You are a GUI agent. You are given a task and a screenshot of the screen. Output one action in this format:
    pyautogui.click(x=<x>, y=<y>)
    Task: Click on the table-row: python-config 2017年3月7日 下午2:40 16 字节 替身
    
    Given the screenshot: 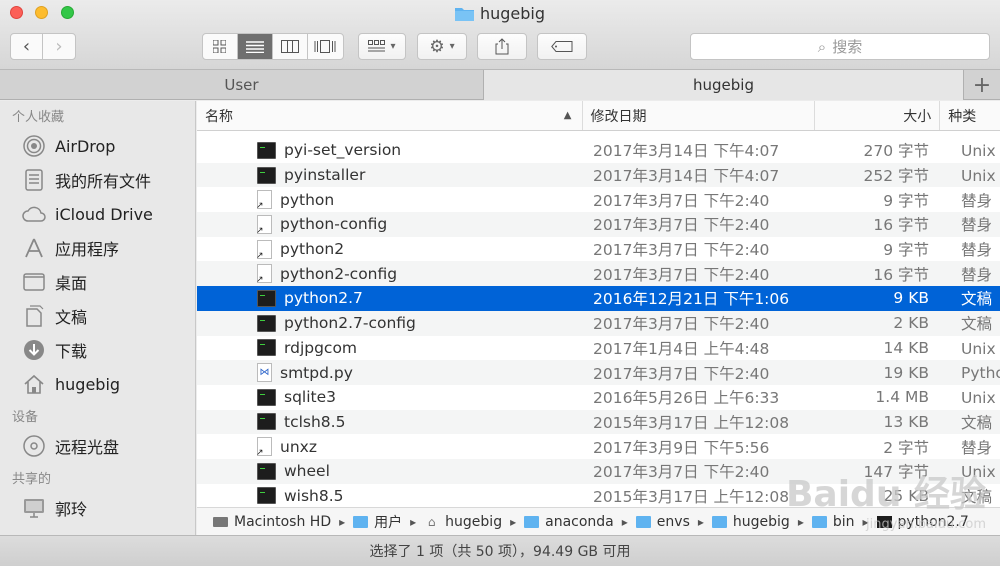 What is the action you would take?
    pyautogui.click(x=598, y=224)
    